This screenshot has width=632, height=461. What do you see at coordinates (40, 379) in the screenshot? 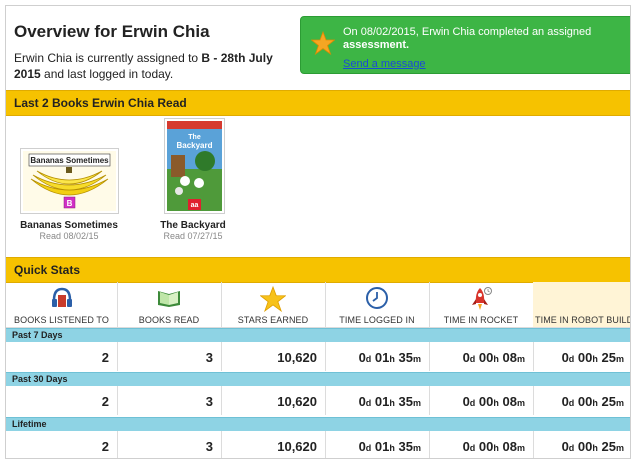
I see `period-label: Past 30 Days` at bounding box center [40, 379].